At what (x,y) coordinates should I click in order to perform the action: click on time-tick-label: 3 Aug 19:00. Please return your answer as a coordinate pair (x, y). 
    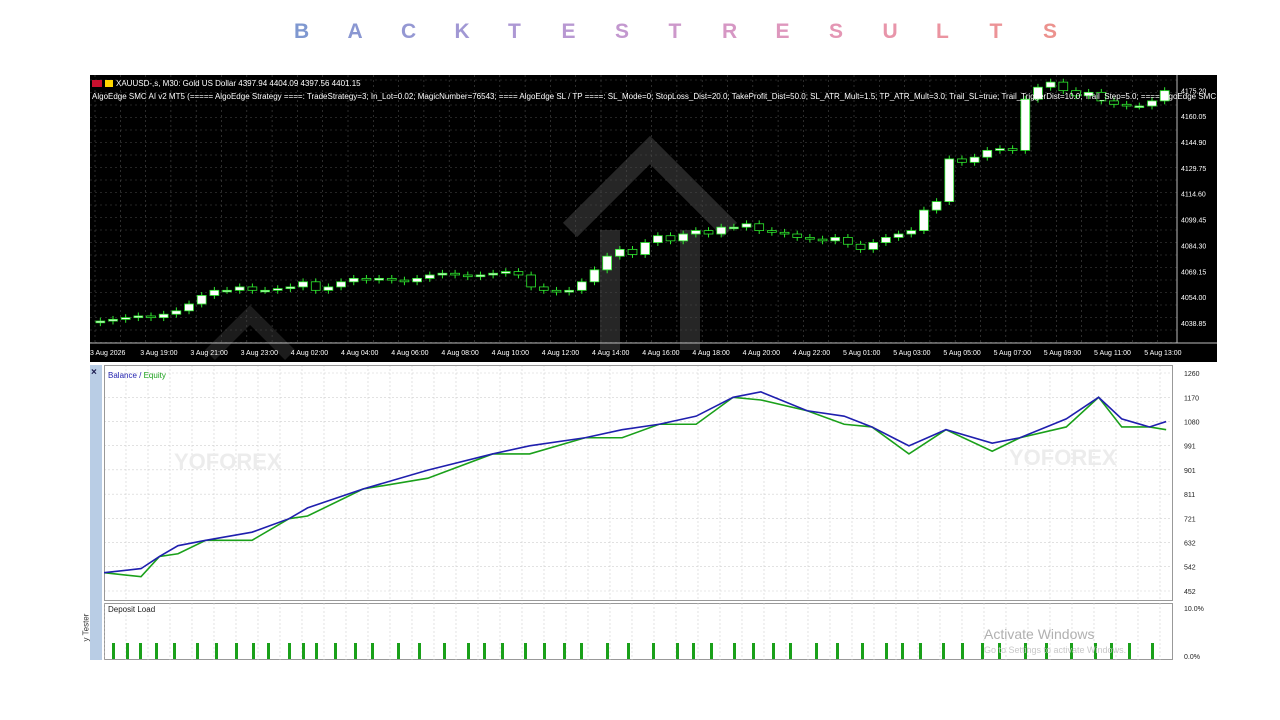
    Looking at the image, I should click on (158, 353).